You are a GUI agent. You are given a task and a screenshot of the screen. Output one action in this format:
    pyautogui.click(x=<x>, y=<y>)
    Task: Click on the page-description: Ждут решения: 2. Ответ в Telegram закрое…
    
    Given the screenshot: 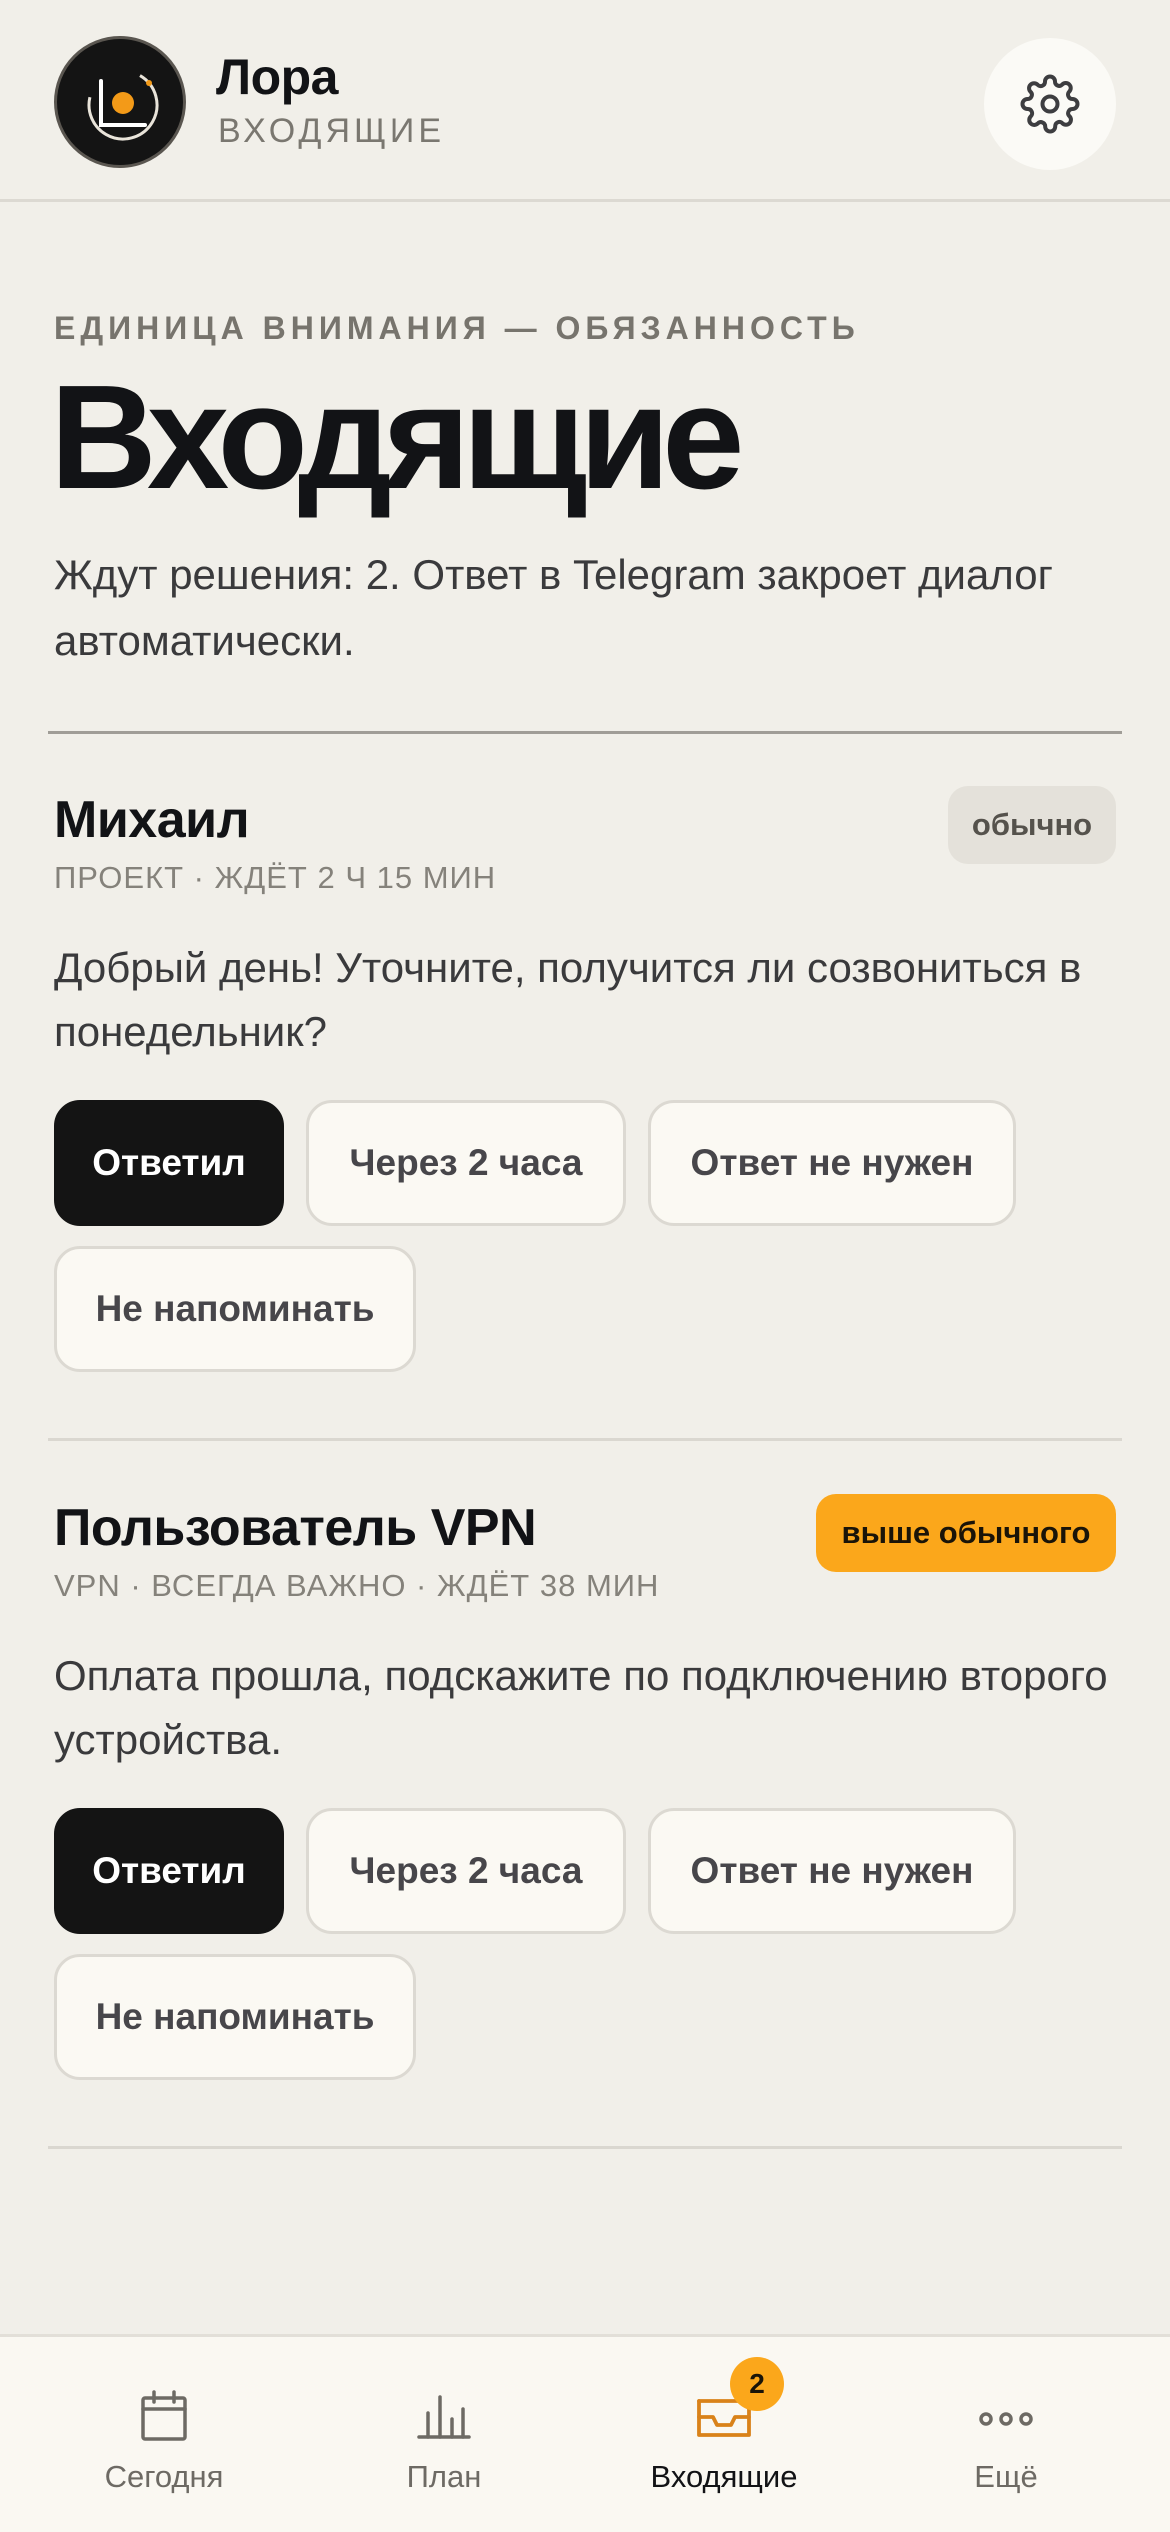 What is the action you would take?
    pyautogui.click(x=553, y=607)
    